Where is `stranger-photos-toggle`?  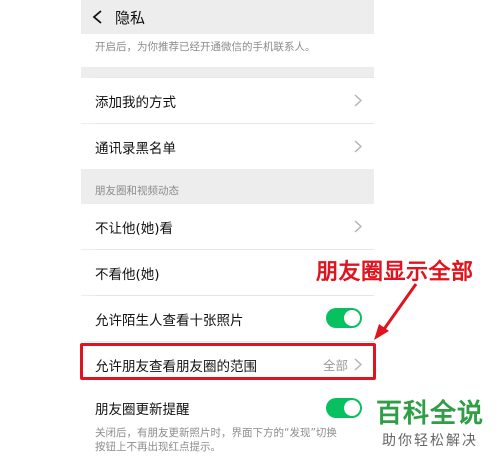 stranger-photos-toggle is located at coordinates (344, 318).